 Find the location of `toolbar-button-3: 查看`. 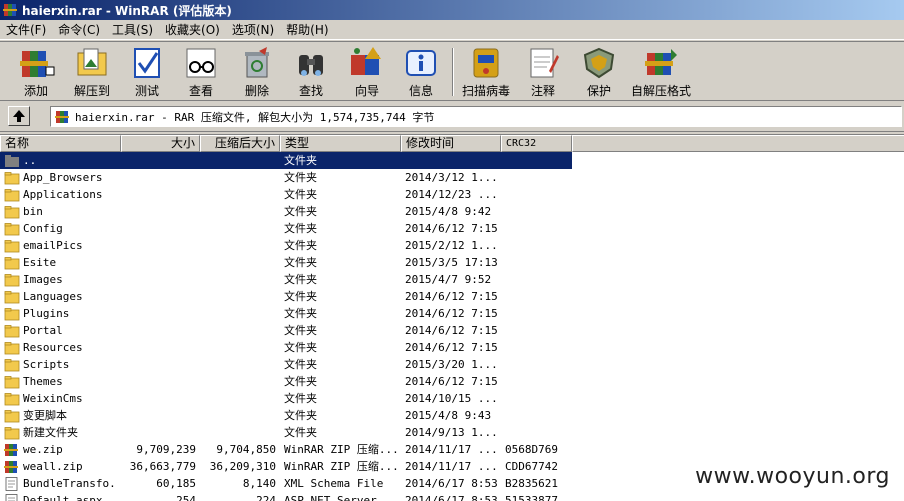

toolbar-button-3: 查看 is located at coordinates (201, 72).